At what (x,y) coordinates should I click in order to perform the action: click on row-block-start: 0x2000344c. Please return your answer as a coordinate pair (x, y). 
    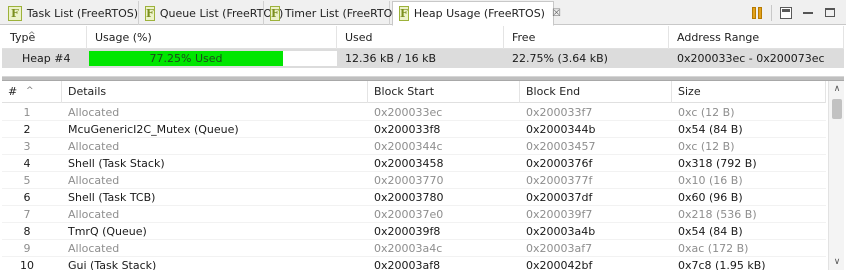
    Looking at the image, I should click on (408, 146).